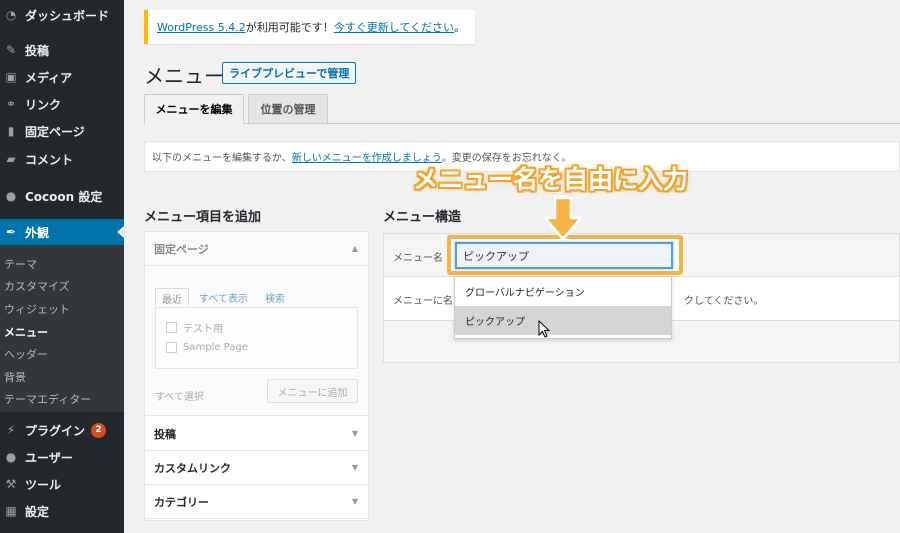 Image resolution: width=900 pixels, height=533 pixels. What do you see at coordinates (289, 73) in the screenshot?
I see `live-preview-button: ライブプレビューで管理` at bounding box center [289, 73].